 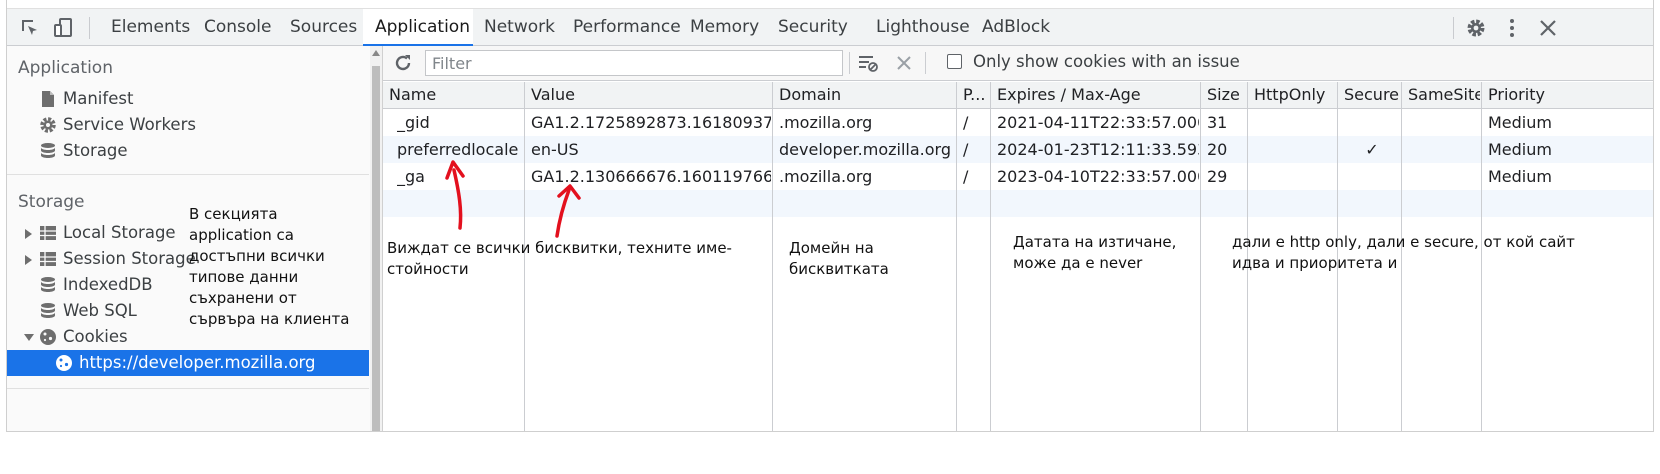 What do you see at coordinates (108, 284) in the screenshot?
I see `sidebar-item-label: IndexedDB` at bounding box center [108, 284].